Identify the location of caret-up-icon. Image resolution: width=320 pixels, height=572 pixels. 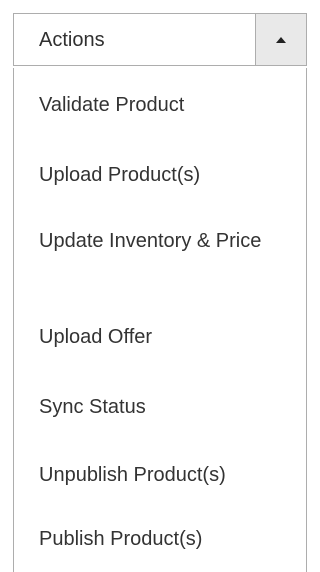
(281, 39).